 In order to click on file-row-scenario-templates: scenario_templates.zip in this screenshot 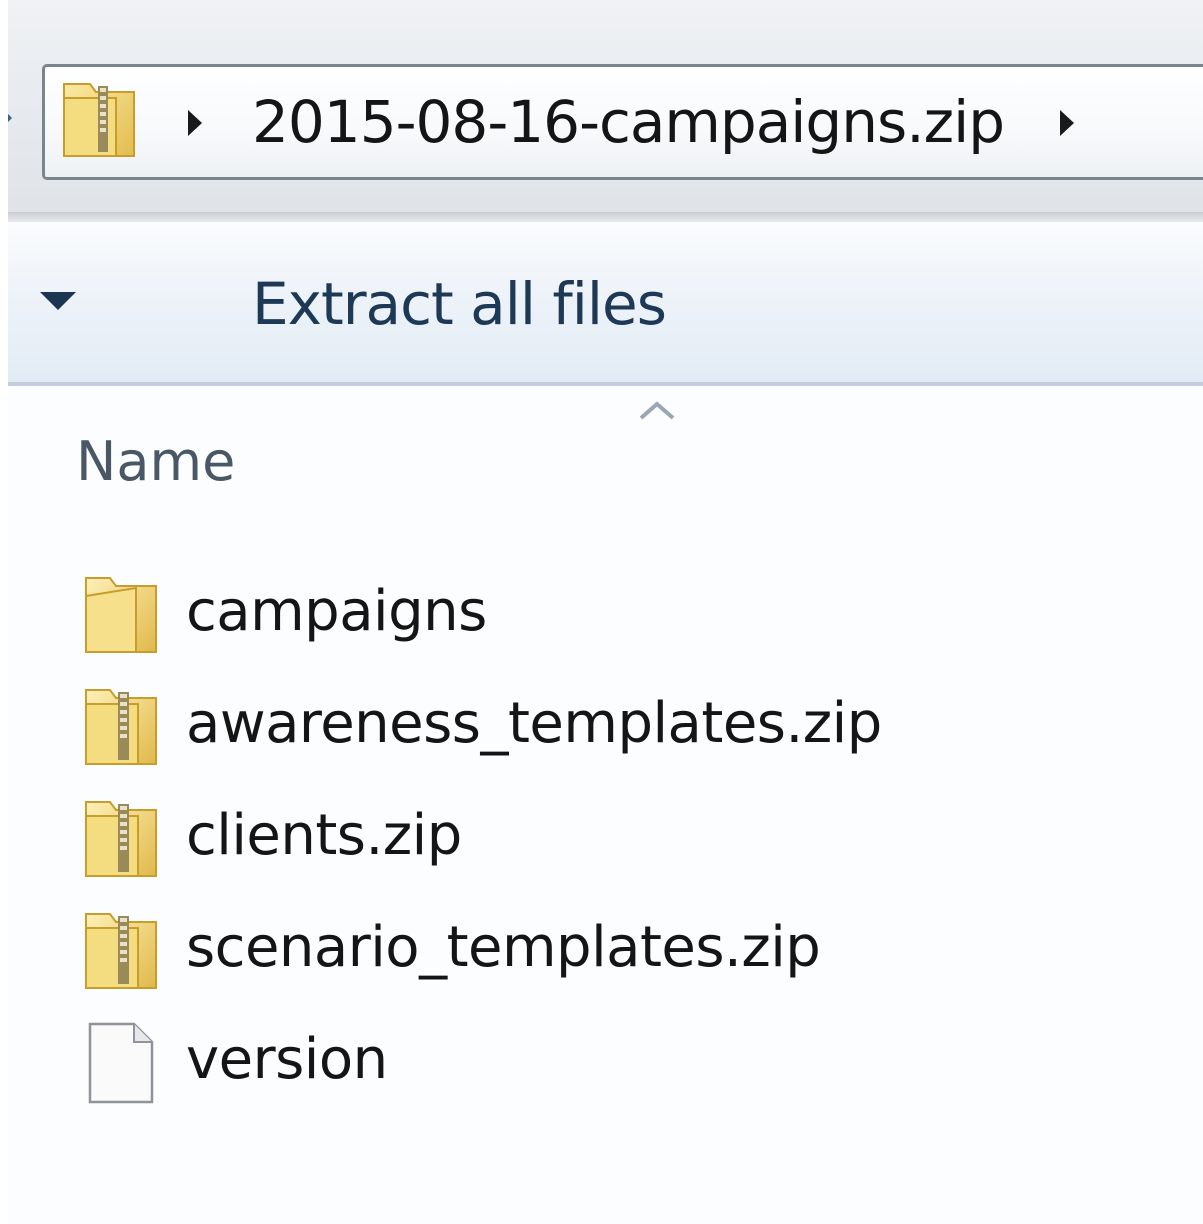, I will do `click(610, 948)`.